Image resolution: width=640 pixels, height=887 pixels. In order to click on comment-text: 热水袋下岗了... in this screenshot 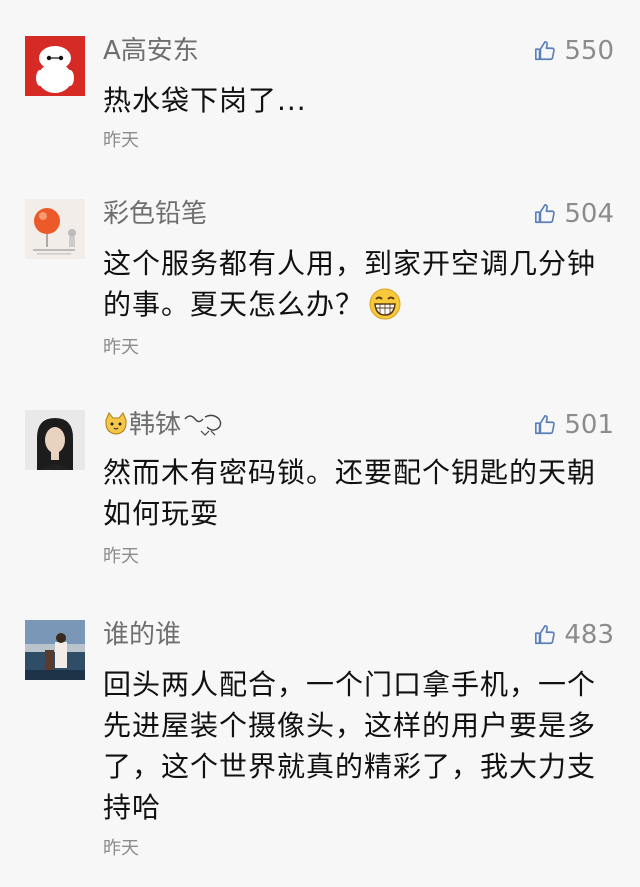, I will do `click(205, 100)`.